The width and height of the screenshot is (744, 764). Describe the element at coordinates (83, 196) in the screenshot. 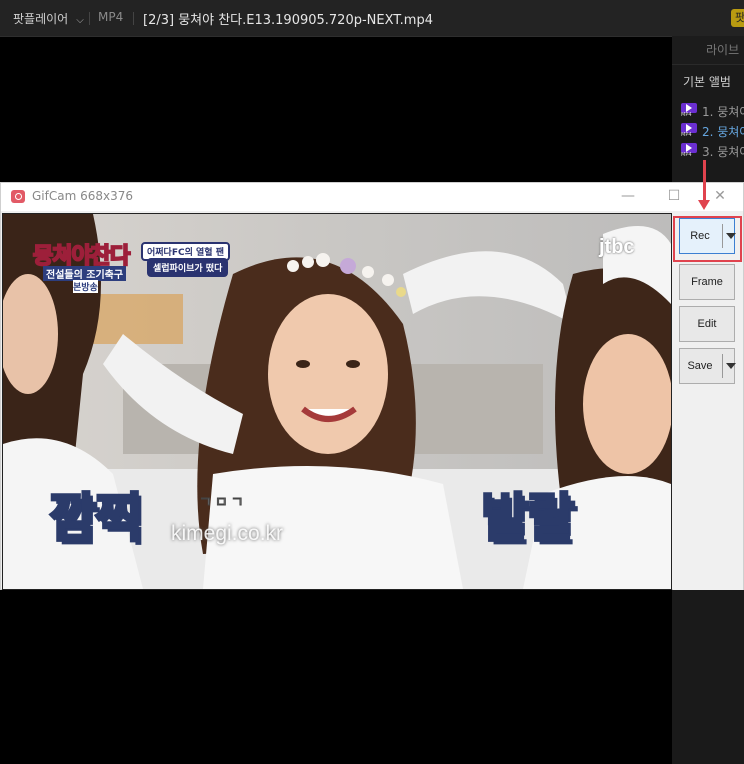

I see `gifcam-title: GifCam 668x376` at that location.